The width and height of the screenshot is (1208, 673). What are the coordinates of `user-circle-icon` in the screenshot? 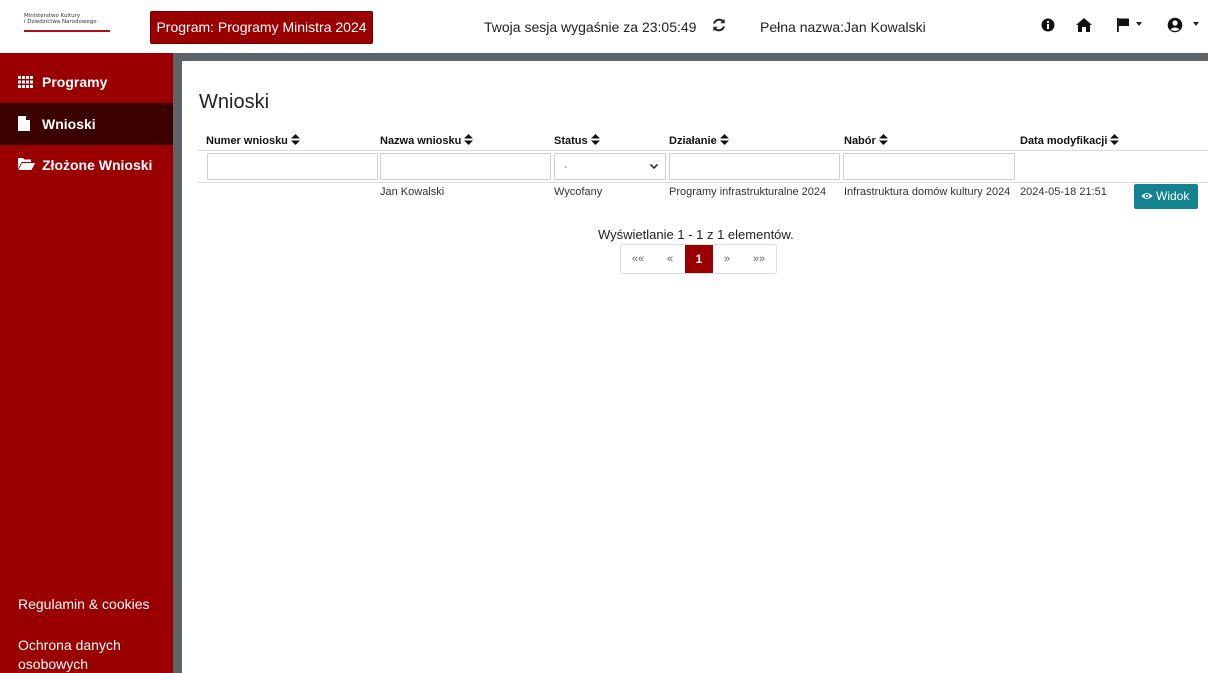 It's located at (1175, 25).